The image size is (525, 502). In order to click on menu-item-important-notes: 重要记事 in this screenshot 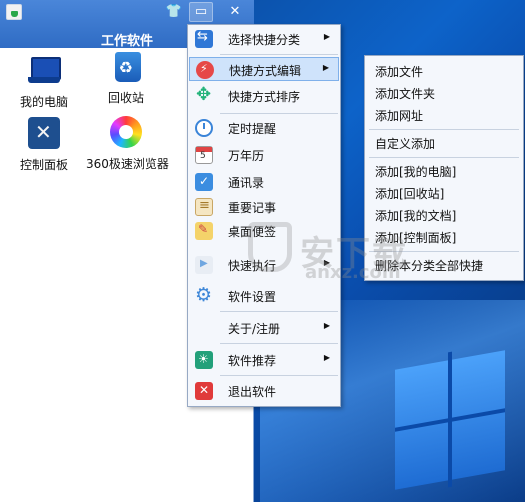, I will do `click(264, 207)`.